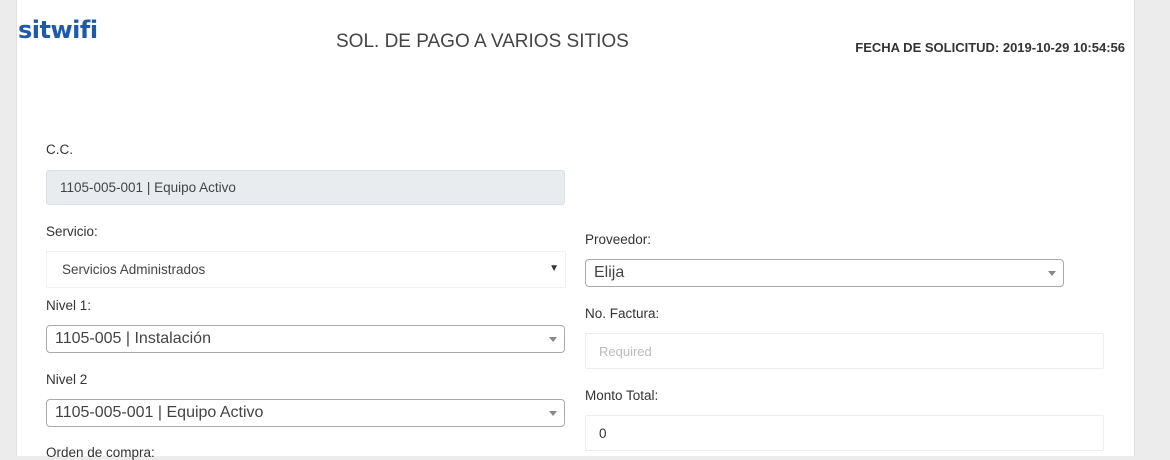 The width and height of the screenshot is (1170, 460). I want to click on monto-label: Monto Total:, so click(622, 395).